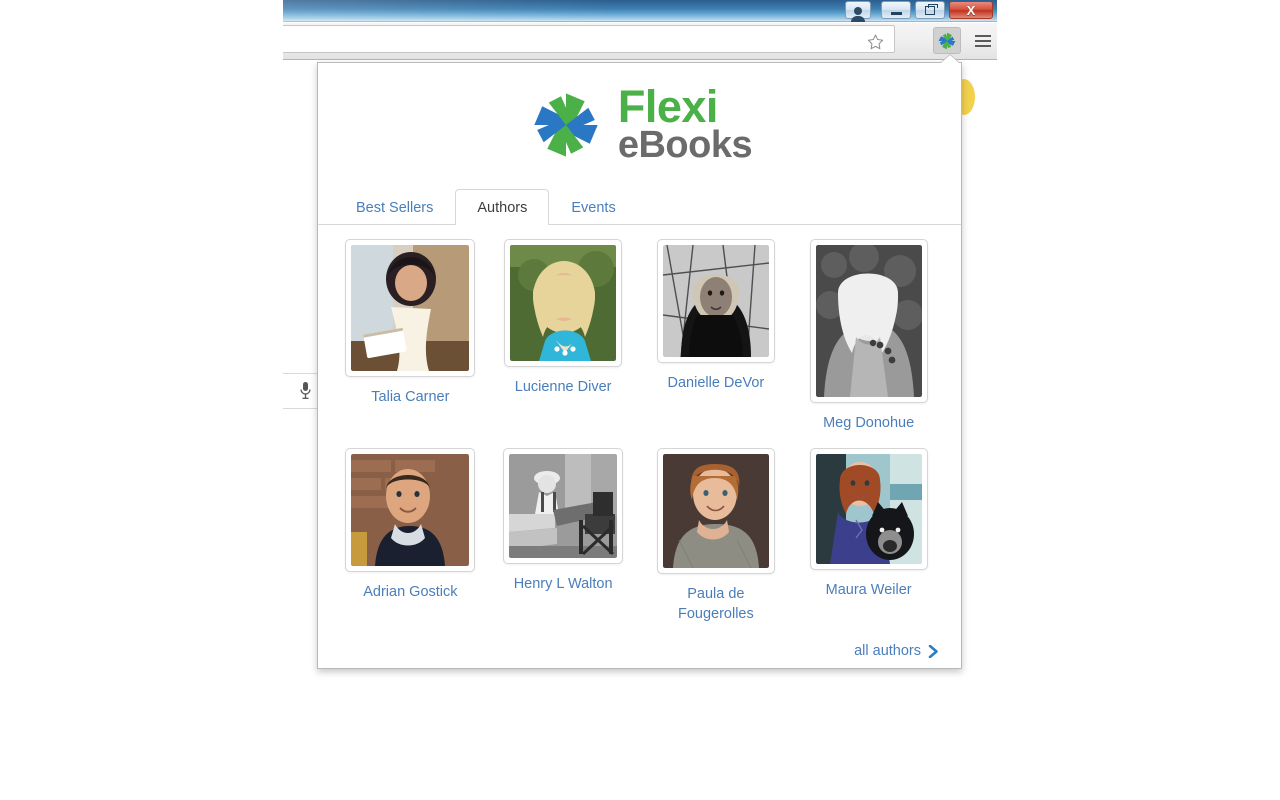 The height and width of the screenshot is (800, 1280). I want to click on author-photo-talia-carner, so click(410, 308).